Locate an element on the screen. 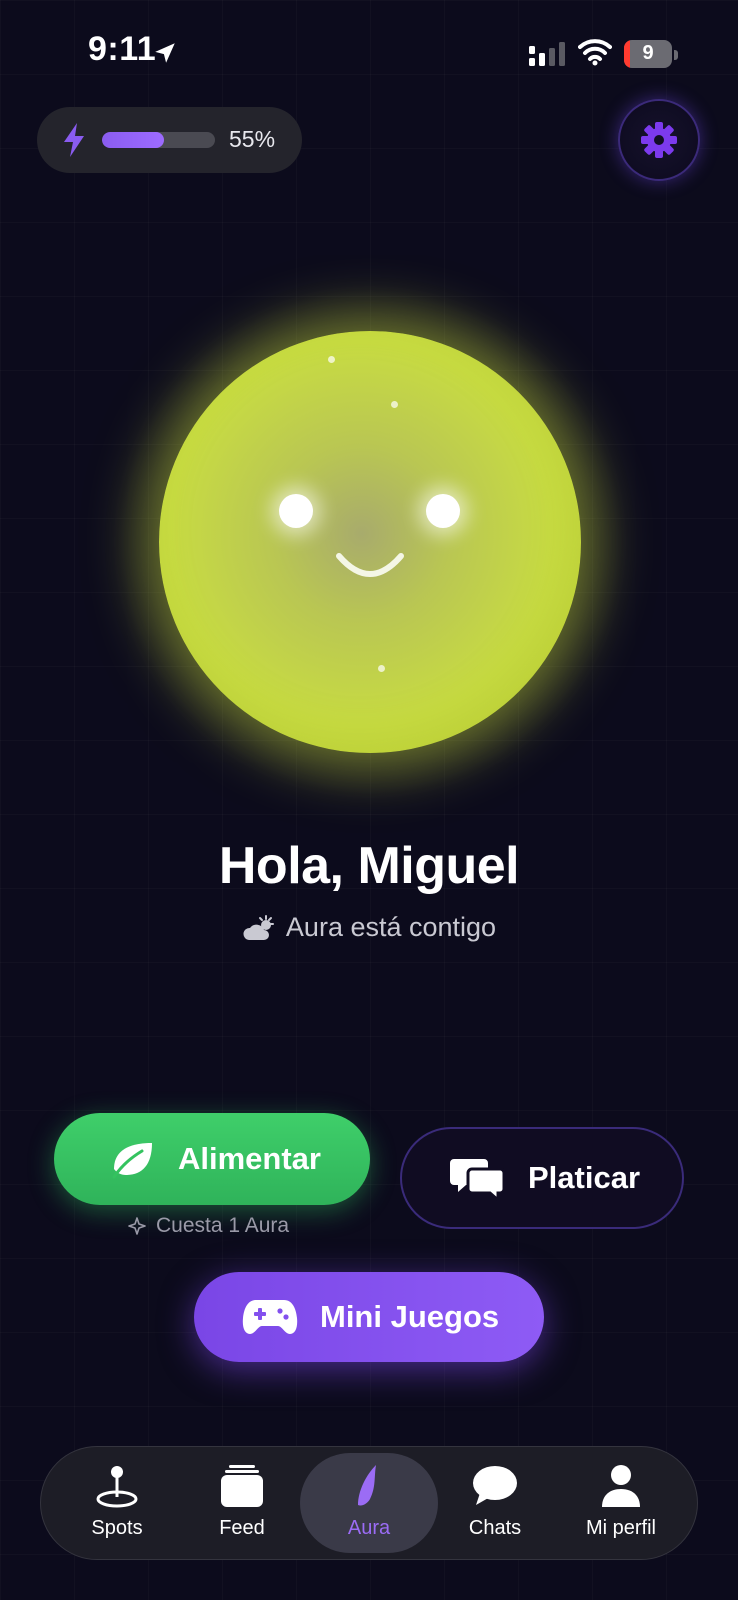 This screenshot has width=738, height=1600. chat-button: Platicar is located at coordinates (542, 1178).